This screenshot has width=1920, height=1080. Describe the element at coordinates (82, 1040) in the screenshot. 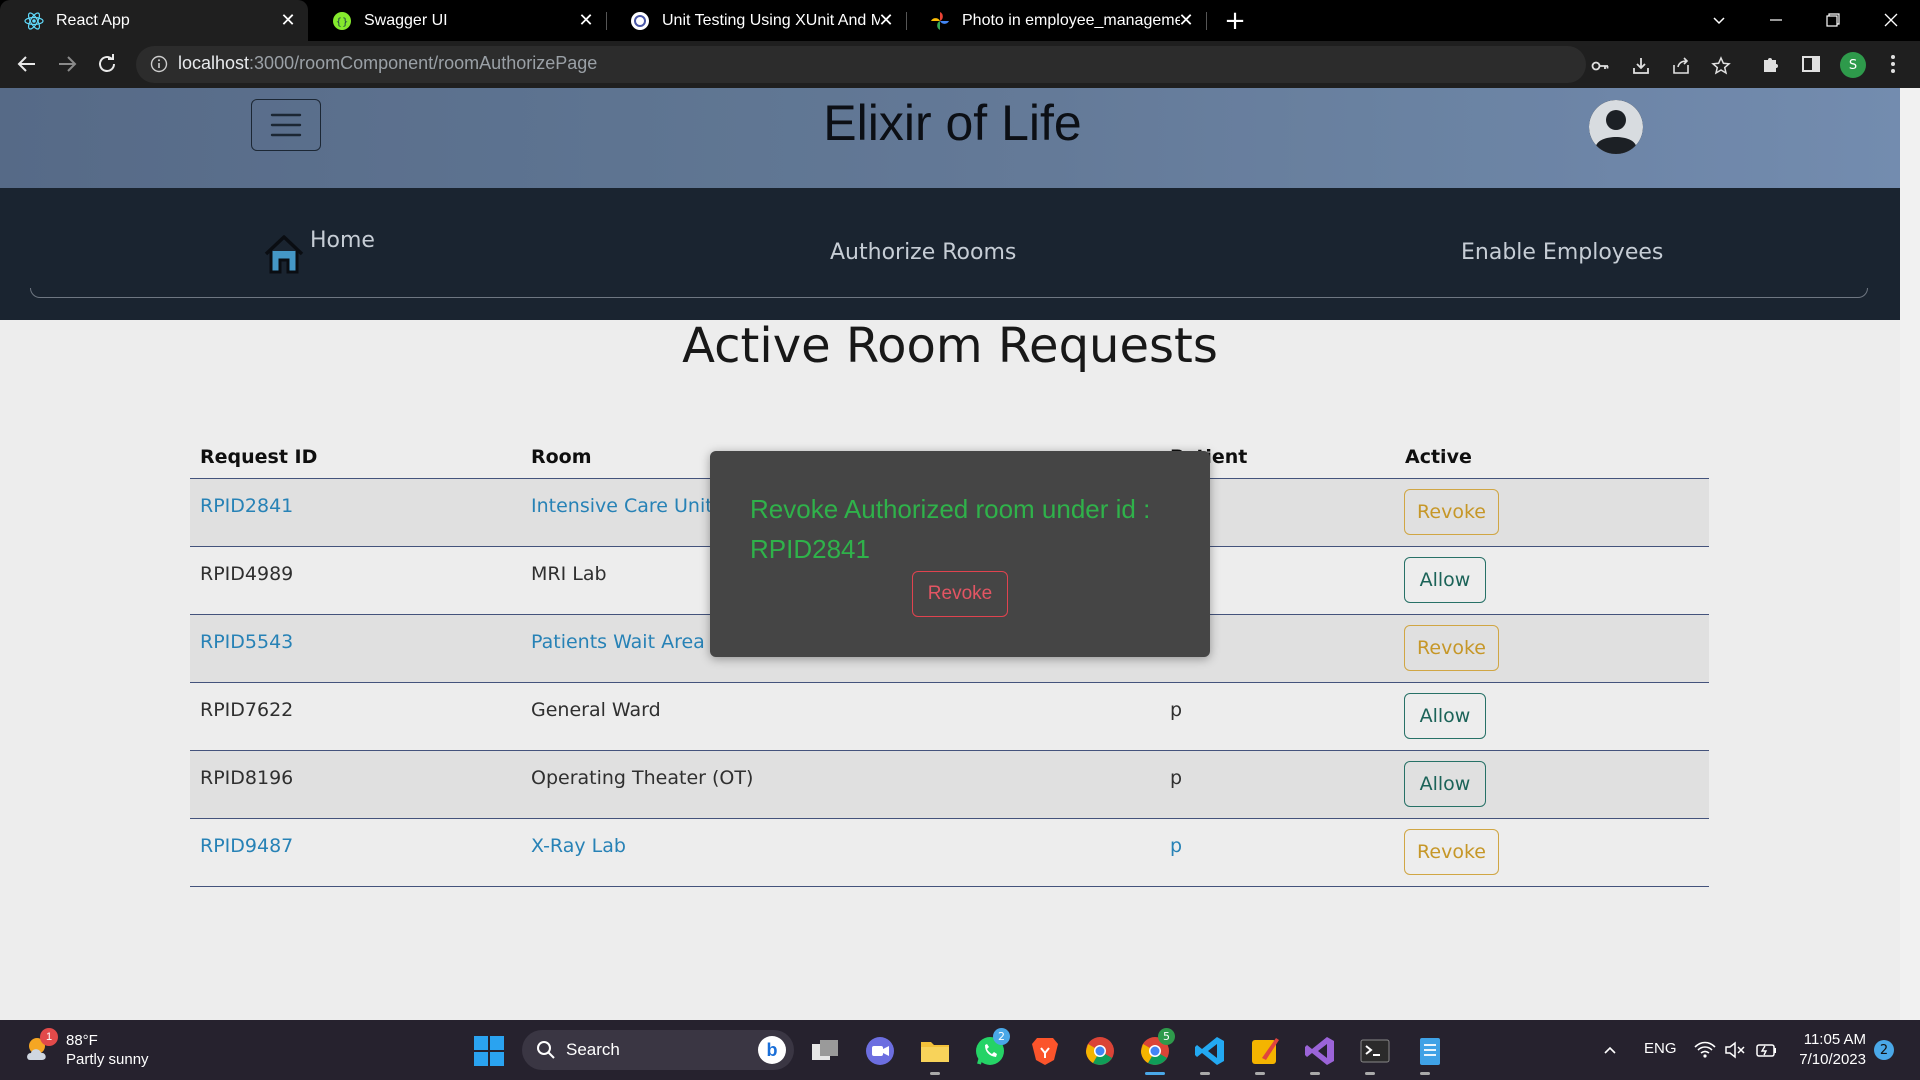

I see `weather-temp: 88°F` at that location.